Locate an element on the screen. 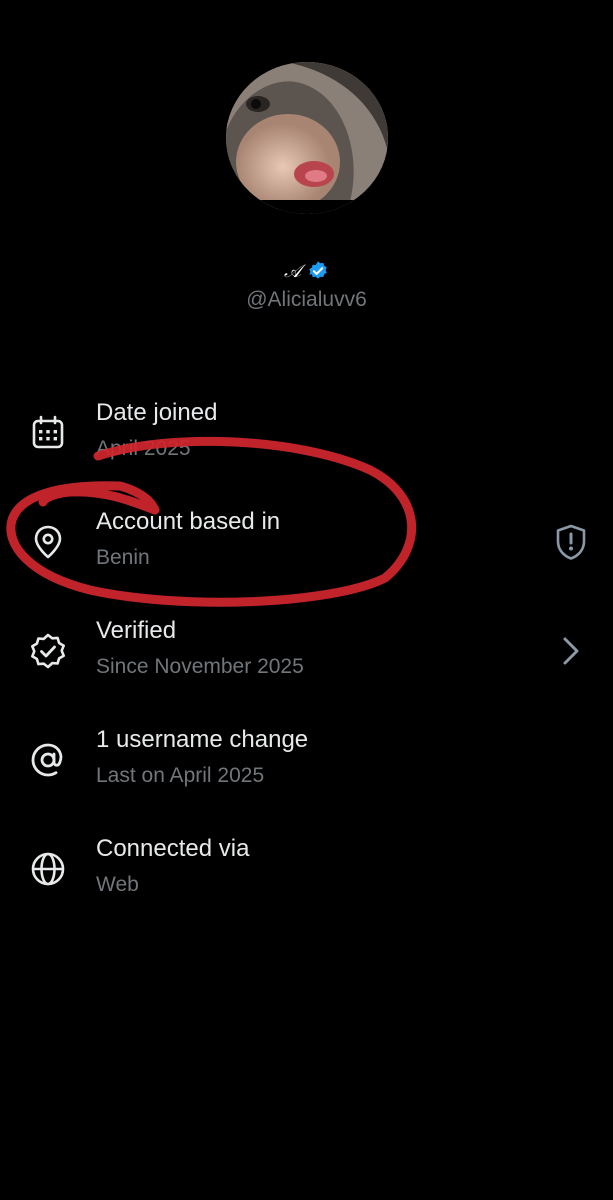  verified-badge-icon is located at coordinates (47, 651).